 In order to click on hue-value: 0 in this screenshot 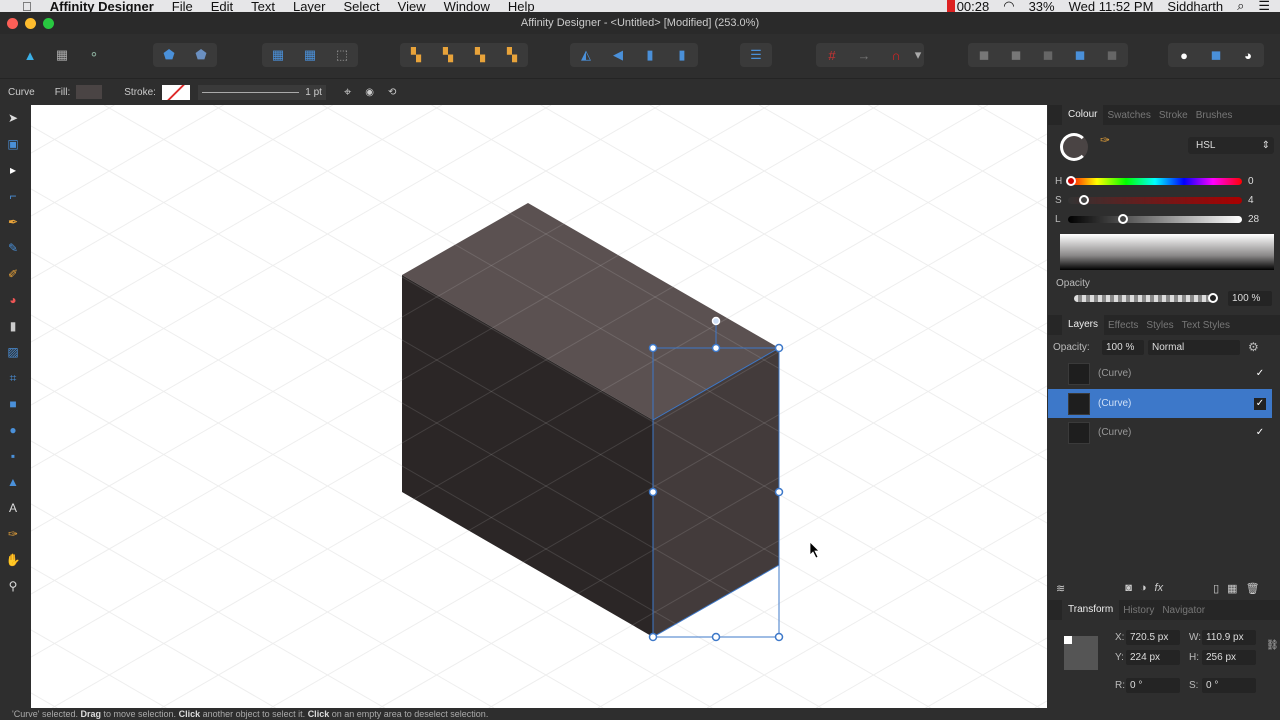, I will do `click(1251, 181)`.